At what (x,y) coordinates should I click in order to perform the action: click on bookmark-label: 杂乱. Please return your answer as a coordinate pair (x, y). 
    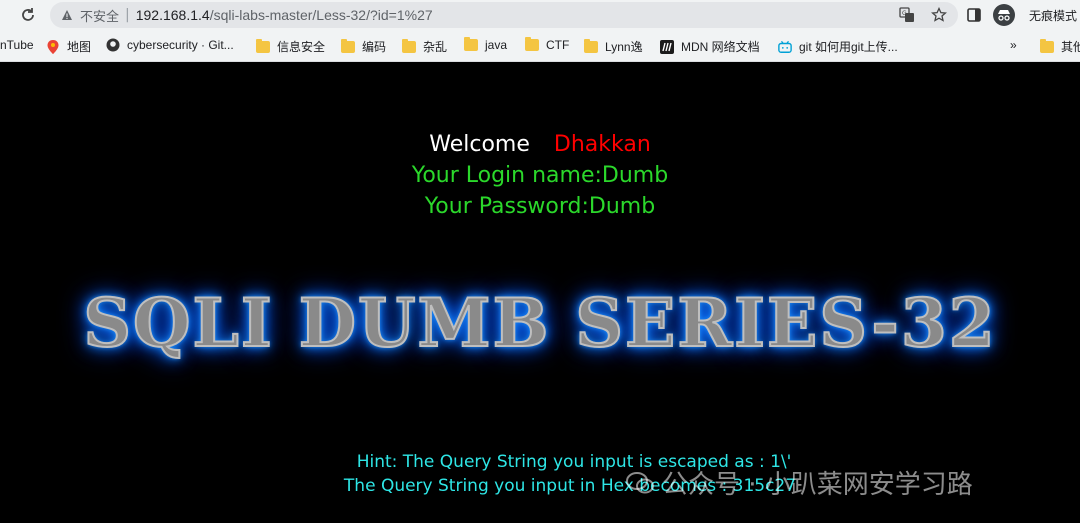
    Looking at the image, I should click on (435, 47).